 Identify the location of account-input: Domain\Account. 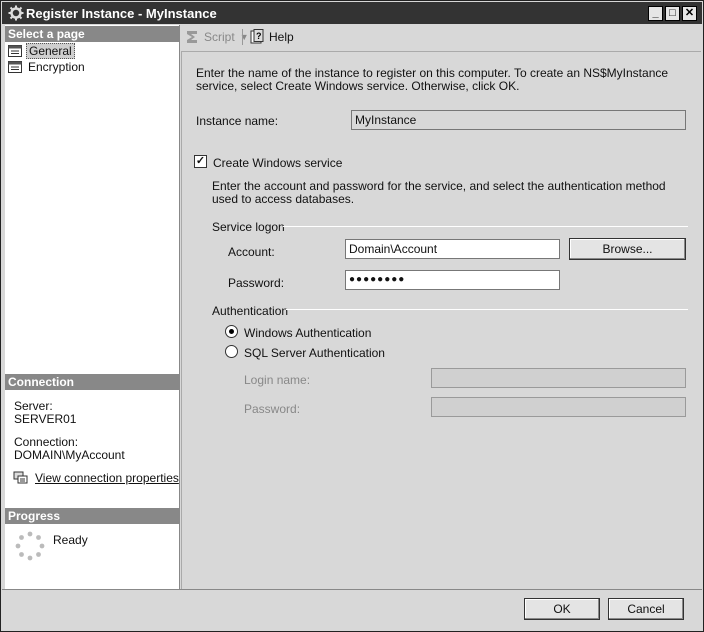
(452, 249).